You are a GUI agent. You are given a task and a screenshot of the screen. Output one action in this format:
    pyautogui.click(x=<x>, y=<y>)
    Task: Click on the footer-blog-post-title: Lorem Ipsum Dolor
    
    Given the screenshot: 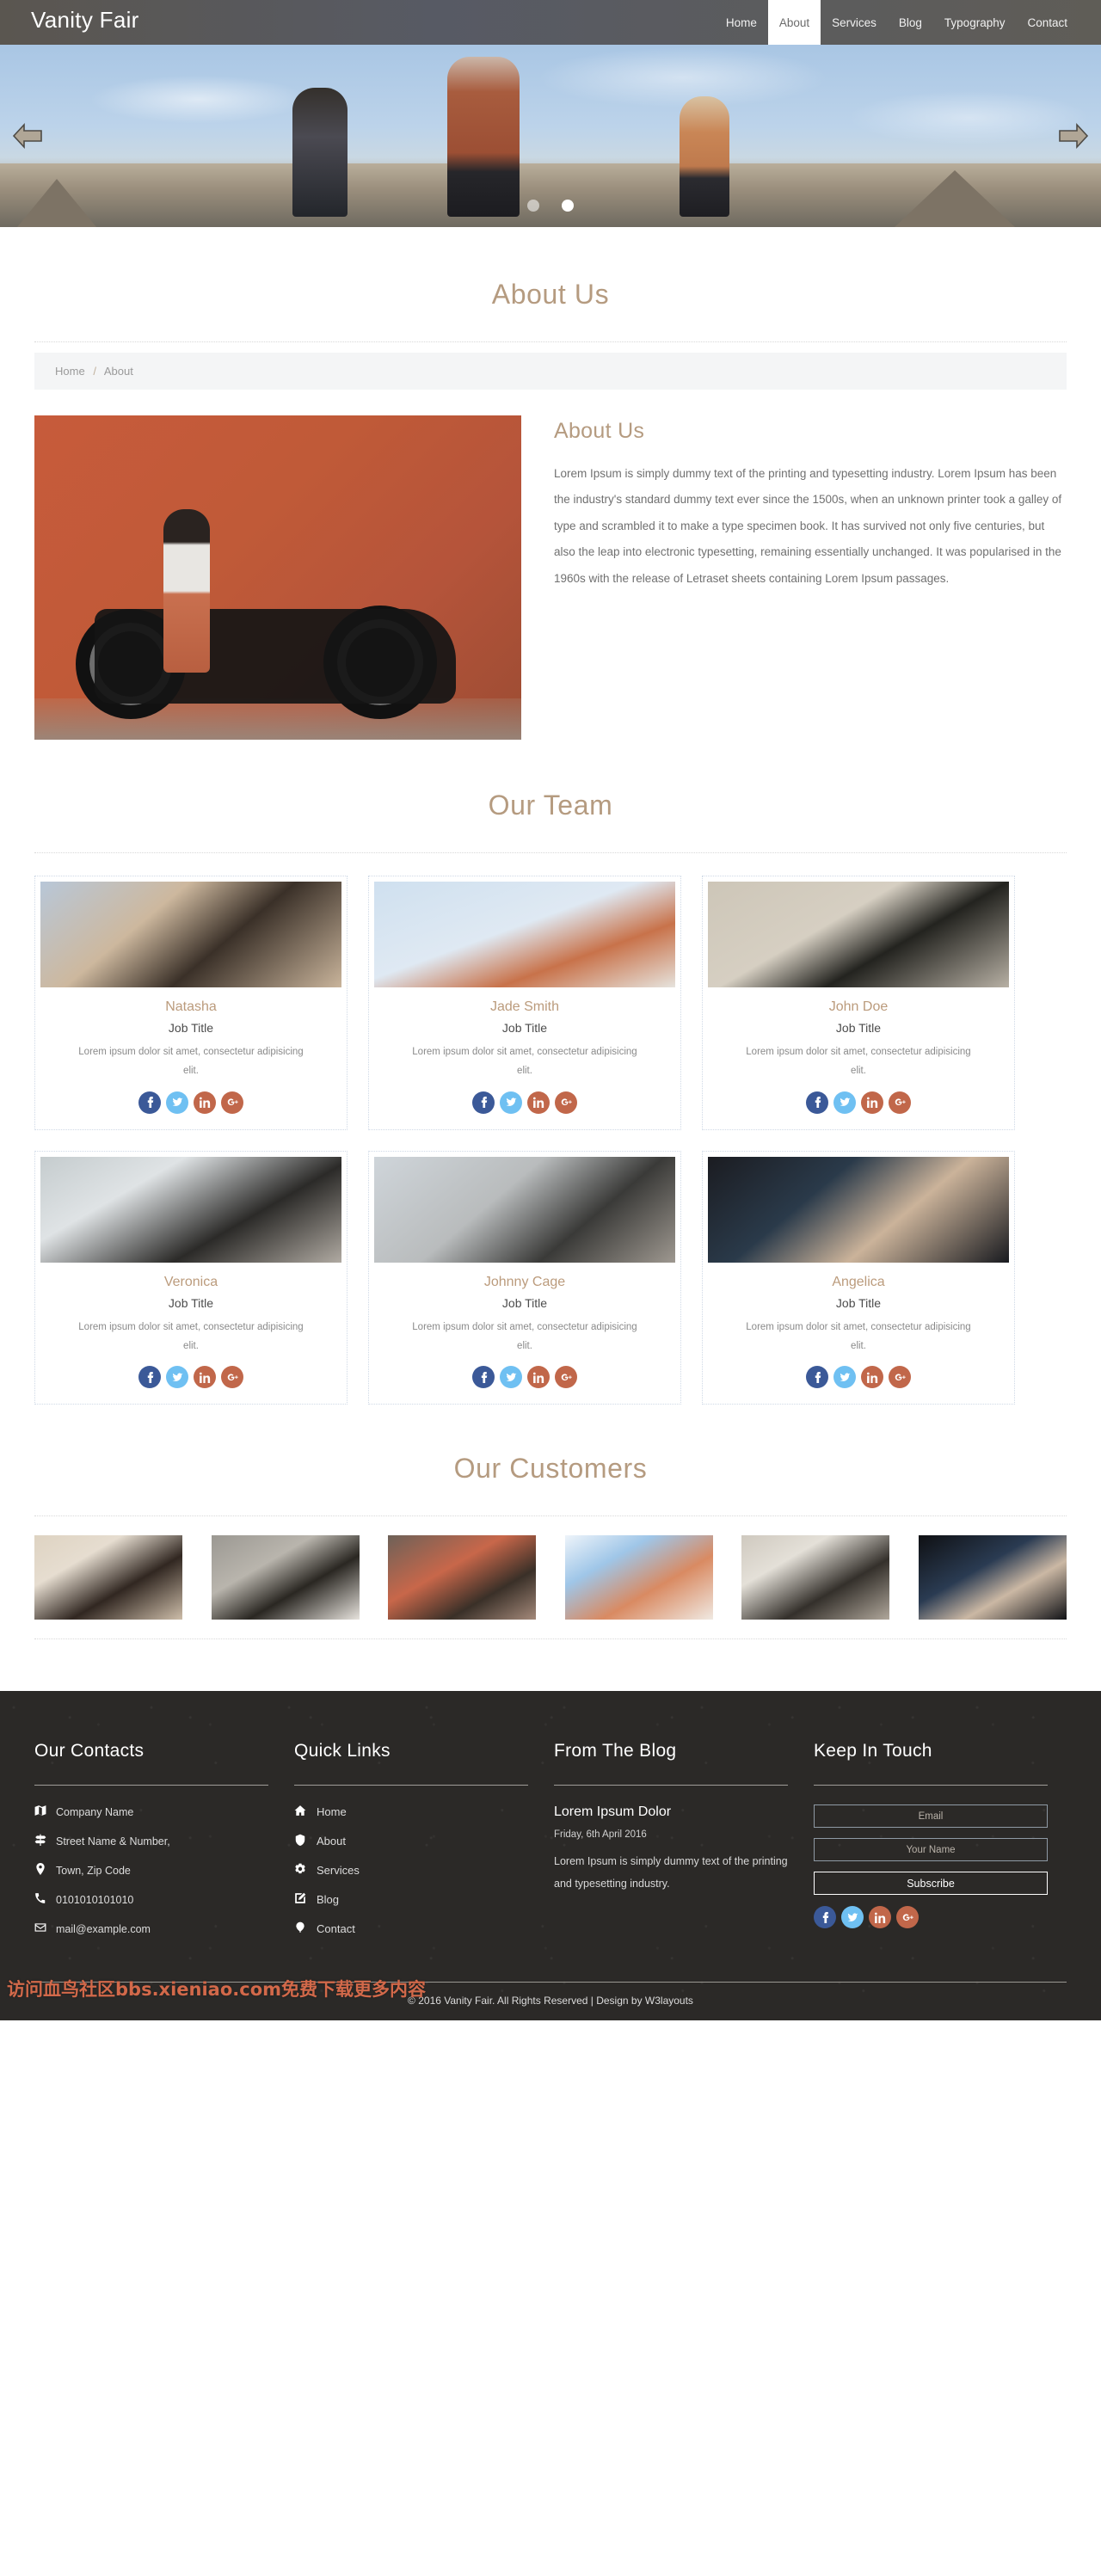 What is the action you would take?
    pyautogui.click(x=671, y=1812)
    